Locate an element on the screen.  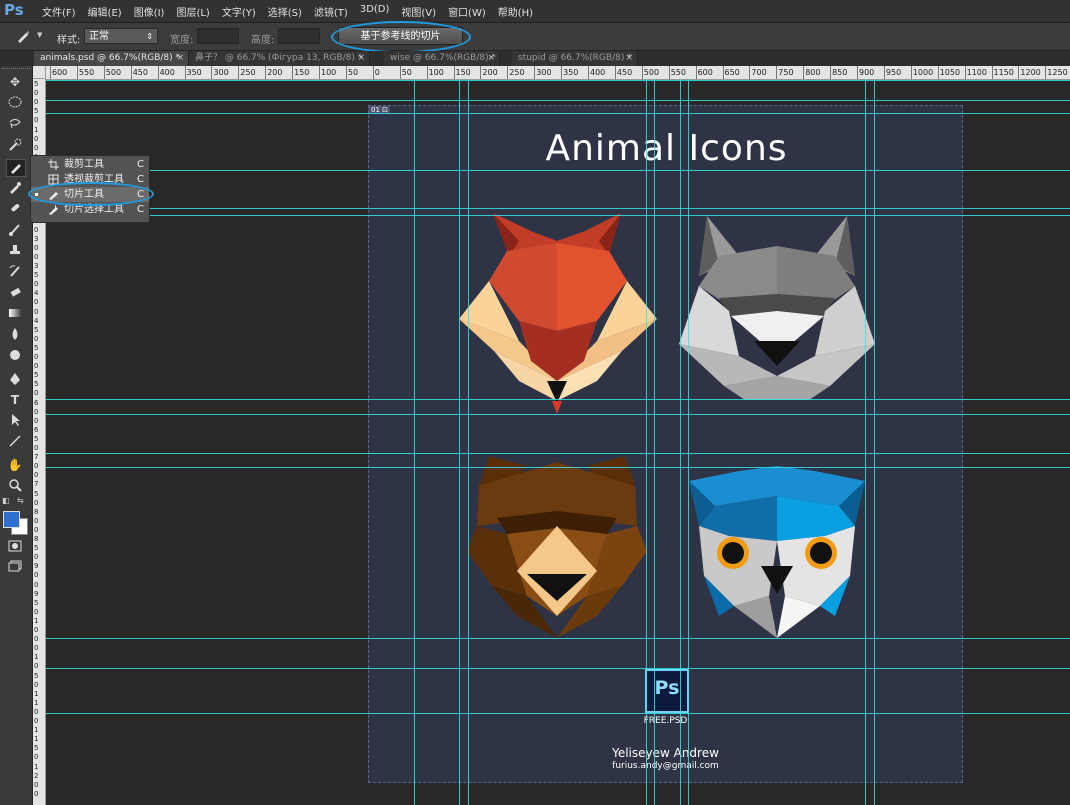
tab-animals: animals.psd @ 66.7%(RGB/8) * × is located at coordinates (111, 58).